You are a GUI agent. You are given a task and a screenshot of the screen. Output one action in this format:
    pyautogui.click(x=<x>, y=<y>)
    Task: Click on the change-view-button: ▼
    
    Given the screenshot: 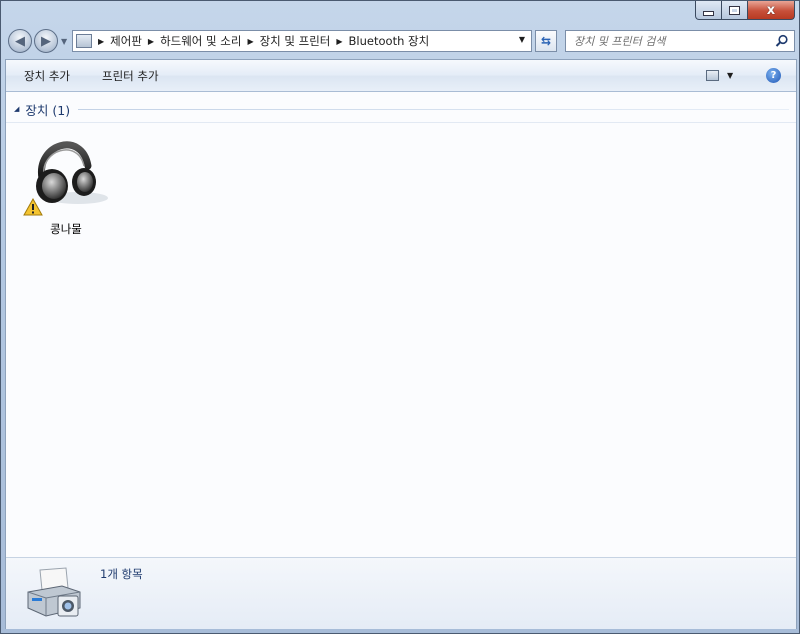 What is the action you would take?
    pyautogui.click(x=723, y=75)
    